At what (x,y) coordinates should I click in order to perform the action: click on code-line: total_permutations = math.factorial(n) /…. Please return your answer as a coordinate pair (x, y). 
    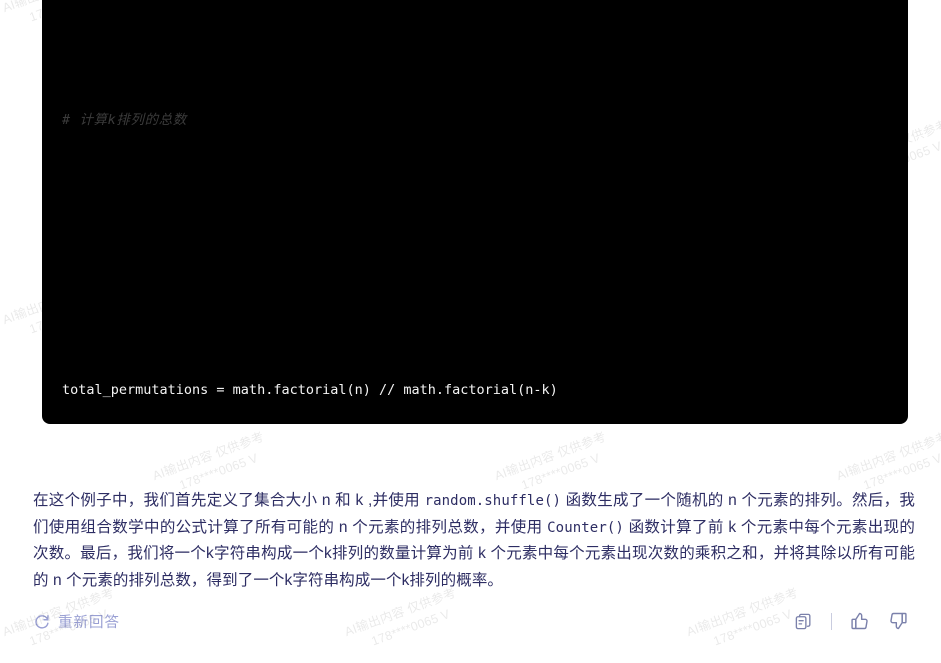
    Looking at the image, I should click on (475, 390).